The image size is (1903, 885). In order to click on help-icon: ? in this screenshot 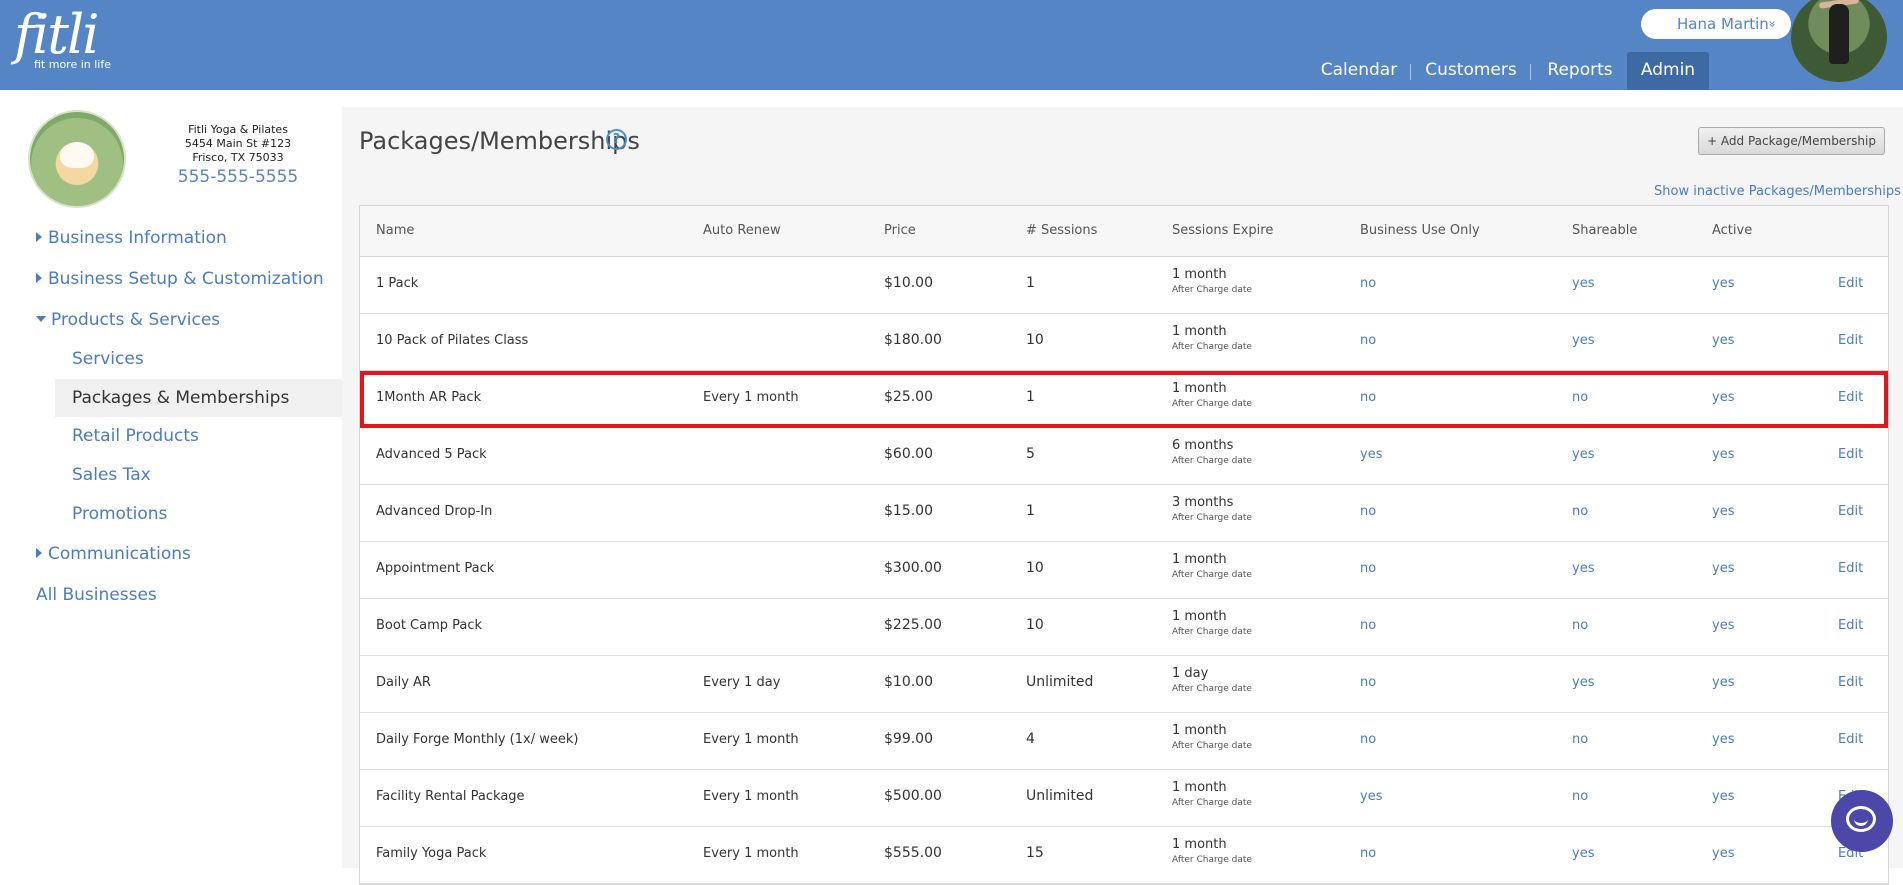, I will do `click(616, 139)`.